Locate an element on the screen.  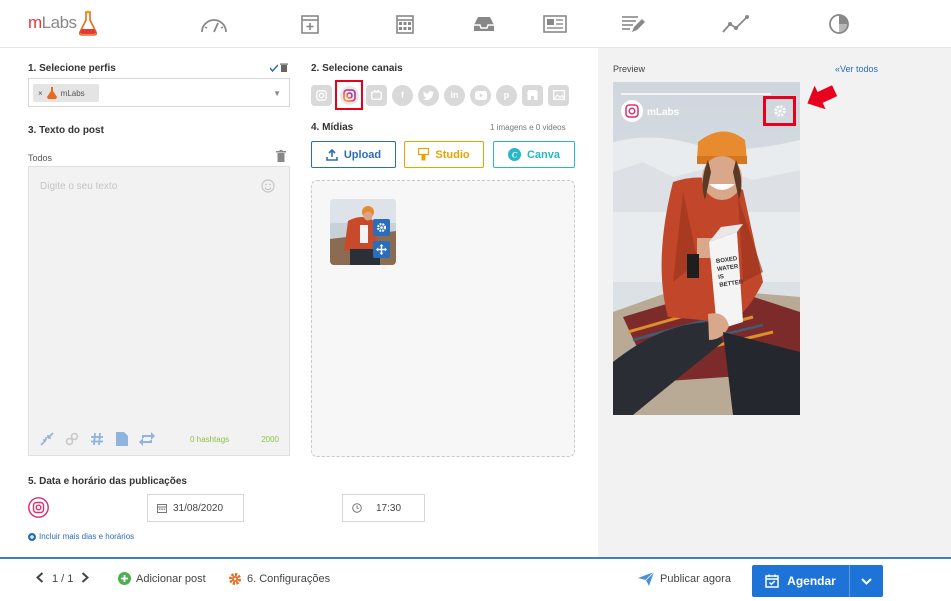
schedule-button: Agendar is located at coordinates (801, 581).